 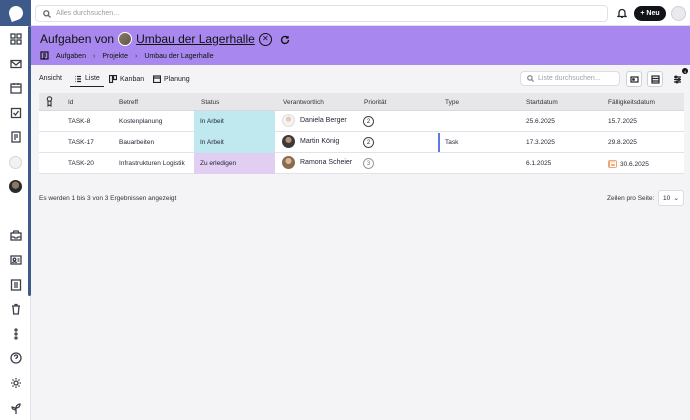 What do you see at coordinates (634, 79) in the screenshot?
I see `card-view-button` at bounding box center [634, 79].